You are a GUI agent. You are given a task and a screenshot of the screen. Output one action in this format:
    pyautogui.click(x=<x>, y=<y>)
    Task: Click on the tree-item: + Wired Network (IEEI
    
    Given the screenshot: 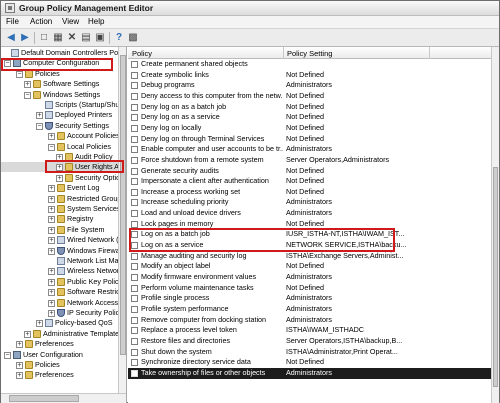 What is the action you would take?
    pyautogui.click(x=63, y=240)
    